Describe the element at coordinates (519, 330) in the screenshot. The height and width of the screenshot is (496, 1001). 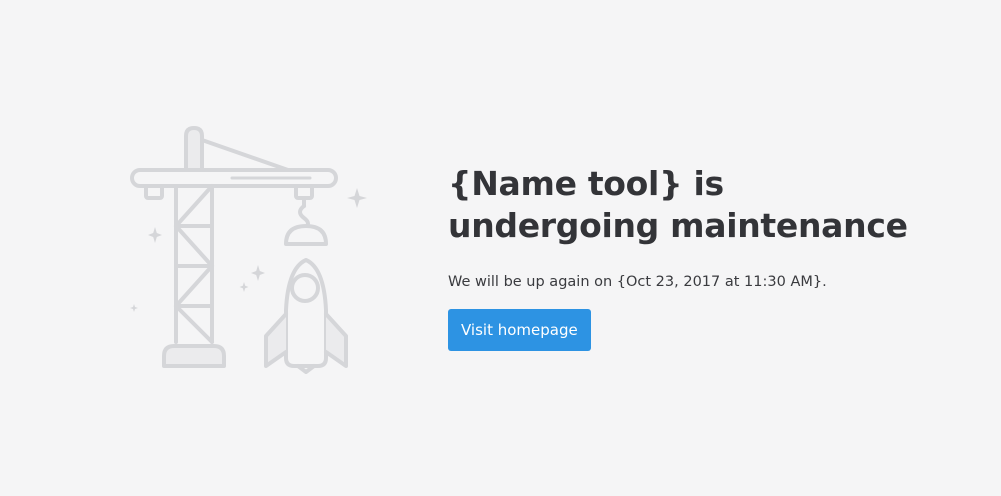
I see `visit-homepage-button: Visit homepage` at that location.